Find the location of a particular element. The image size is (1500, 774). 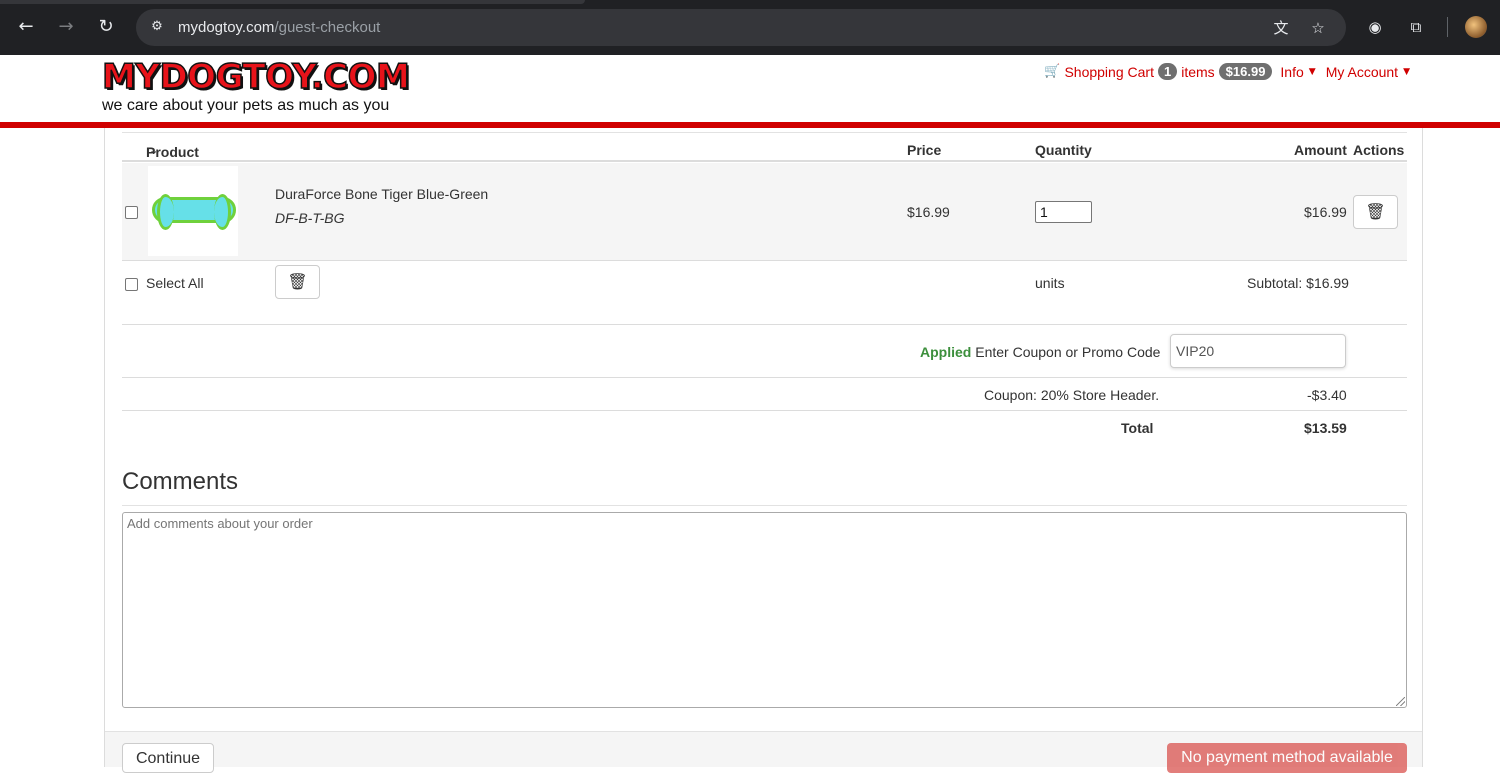

resize-handle-icon is located at coordinates (1400, 701).